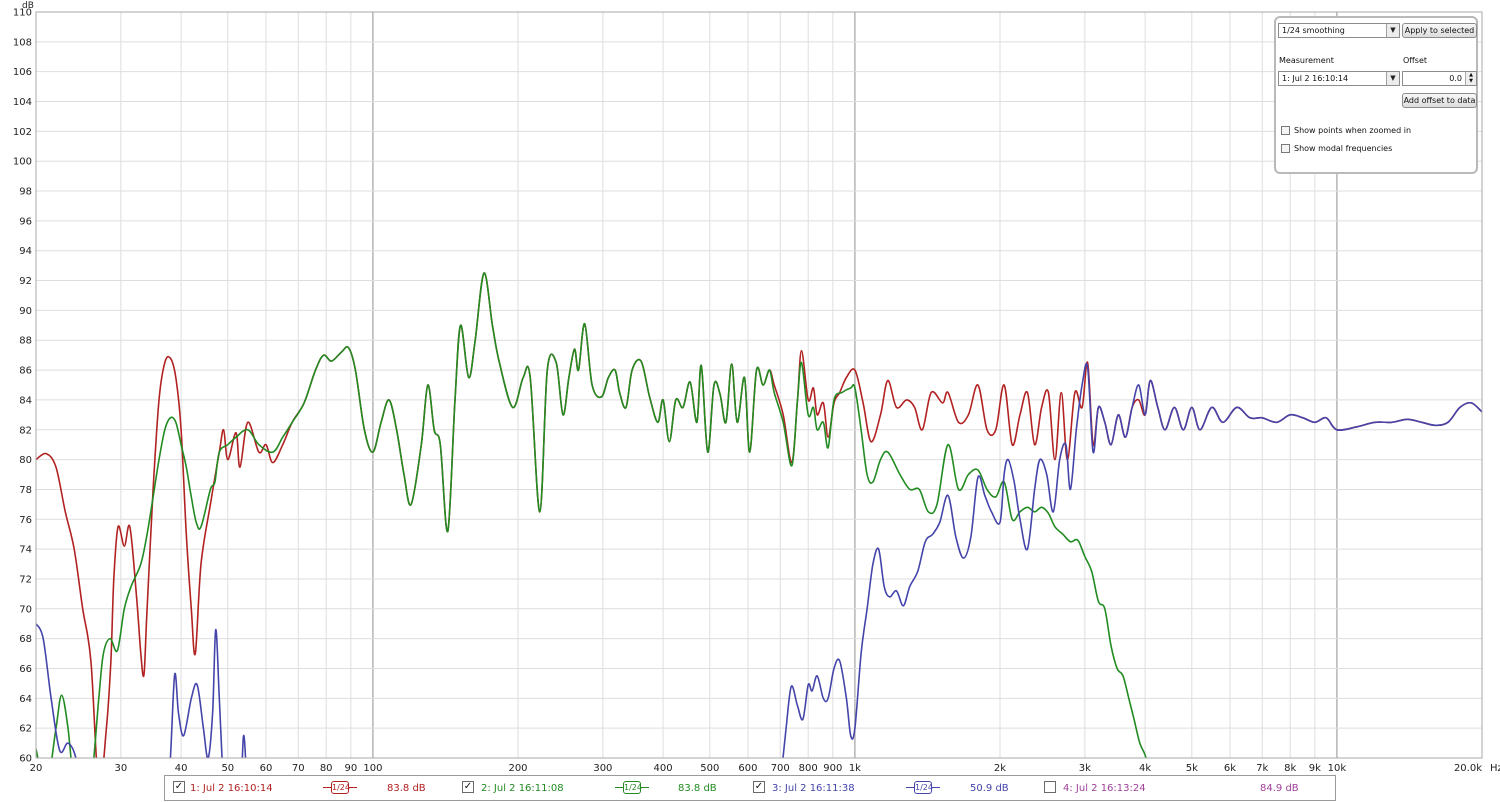  I want to click on offset-label: Offset, so click(1415, 60).